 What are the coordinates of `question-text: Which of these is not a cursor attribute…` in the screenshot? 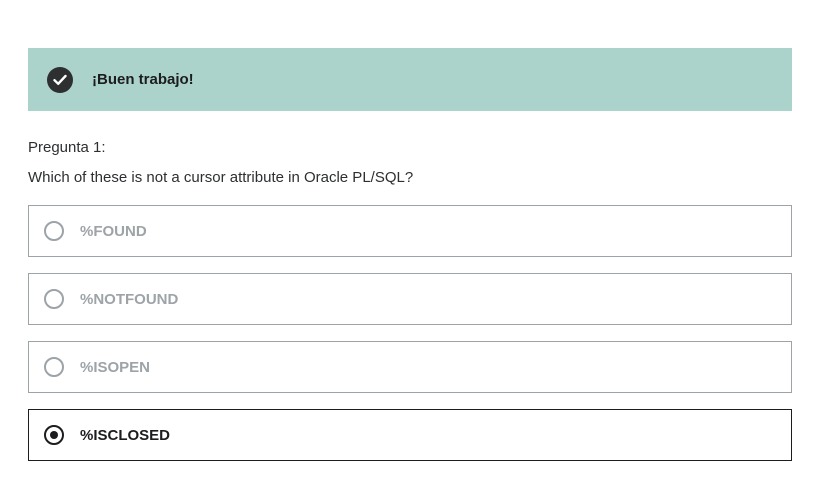 It's located at (221, 177).